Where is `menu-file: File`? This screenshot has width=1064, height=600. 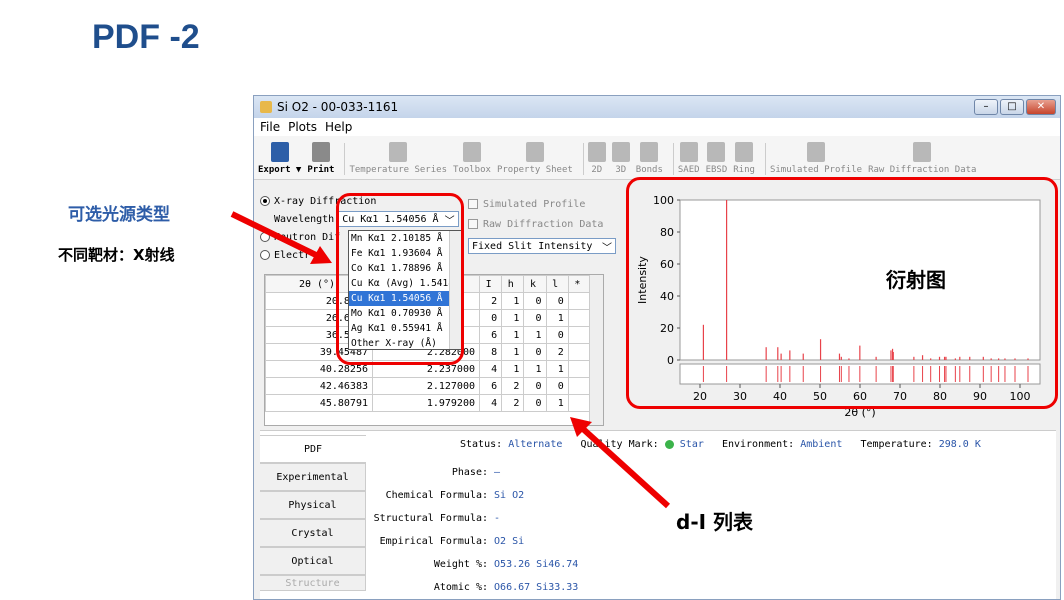
menu-file: File is located at coordinates (270, 127).